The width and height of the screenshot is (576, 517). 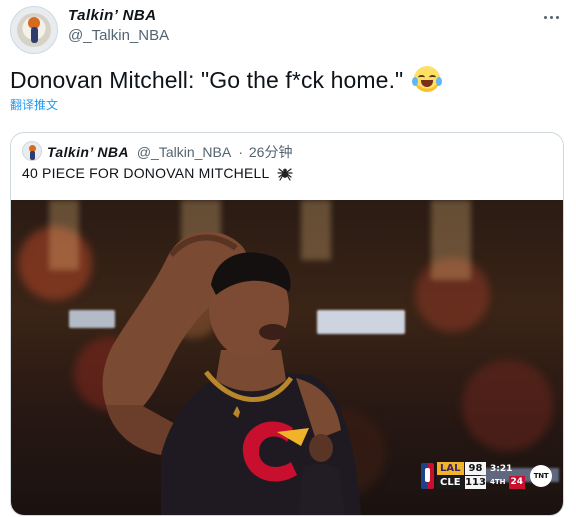 I want to click on more-options-icon, so click(x=551, y=17).